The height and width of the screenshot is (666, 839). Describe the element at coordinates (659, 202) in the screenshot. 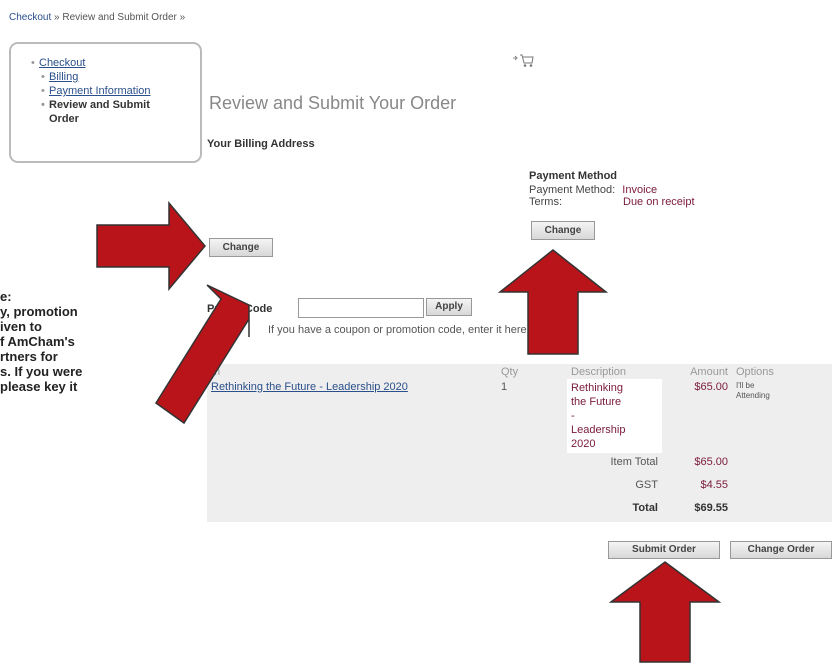

I see `payment-terms-value: Due on receipt` at that location.